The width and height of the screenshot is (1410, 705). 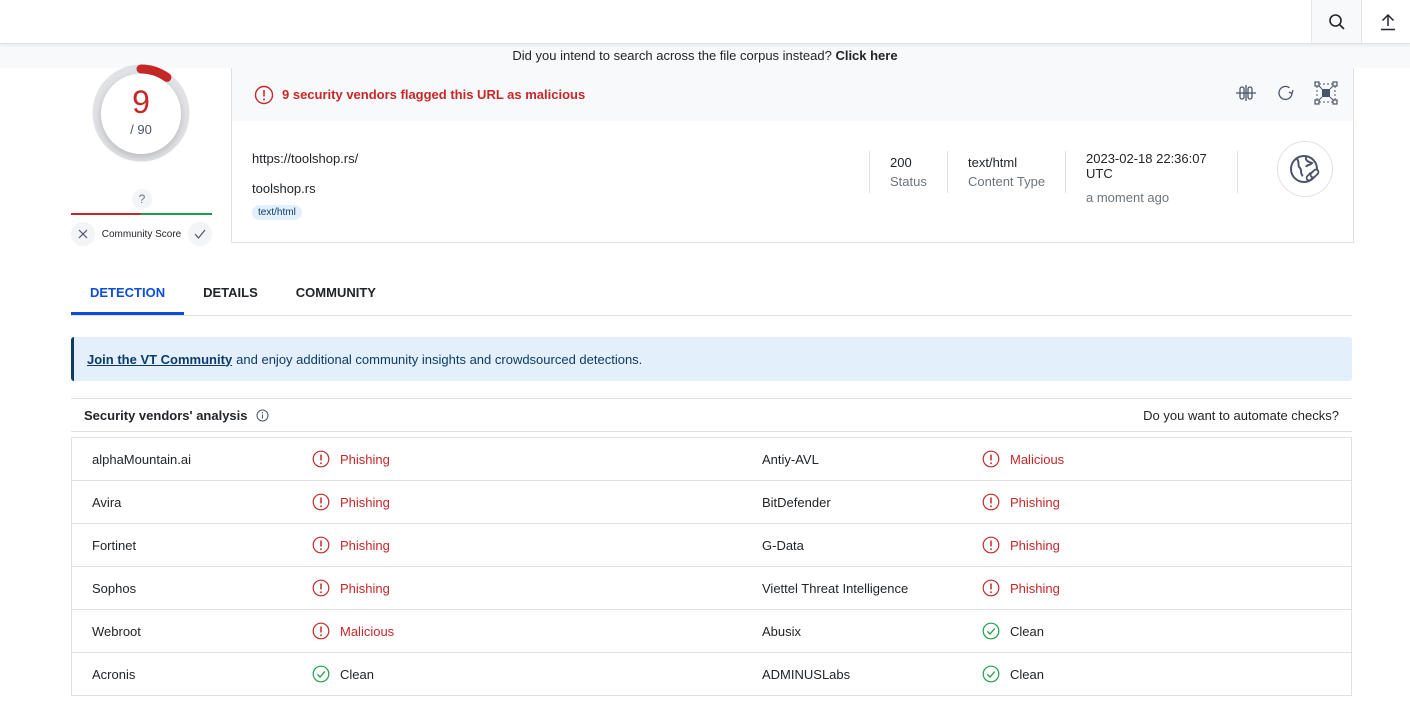 I want to click on status-field: 200 Status, so click(x=908, y=172).